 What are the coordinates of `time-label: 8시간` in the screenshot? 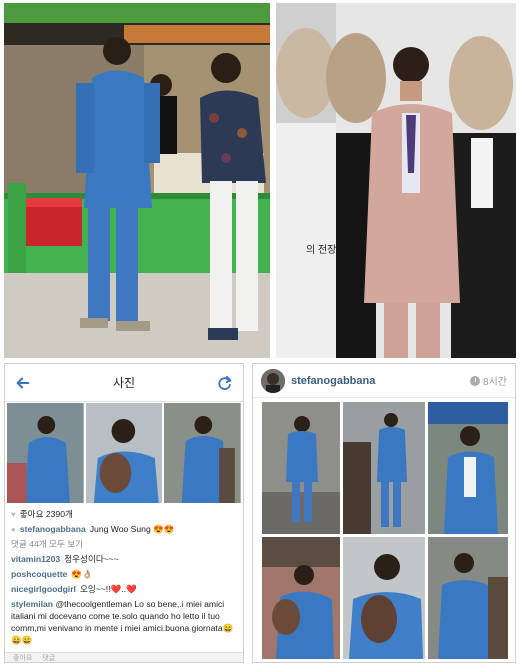 It's located at (495, 382).